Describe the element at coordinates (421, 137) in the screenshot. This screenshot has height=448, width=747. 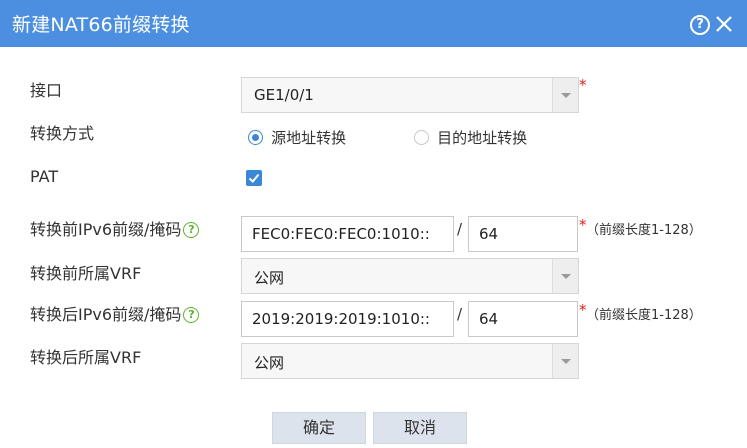
I see `radio-unselected-icon` at that location.